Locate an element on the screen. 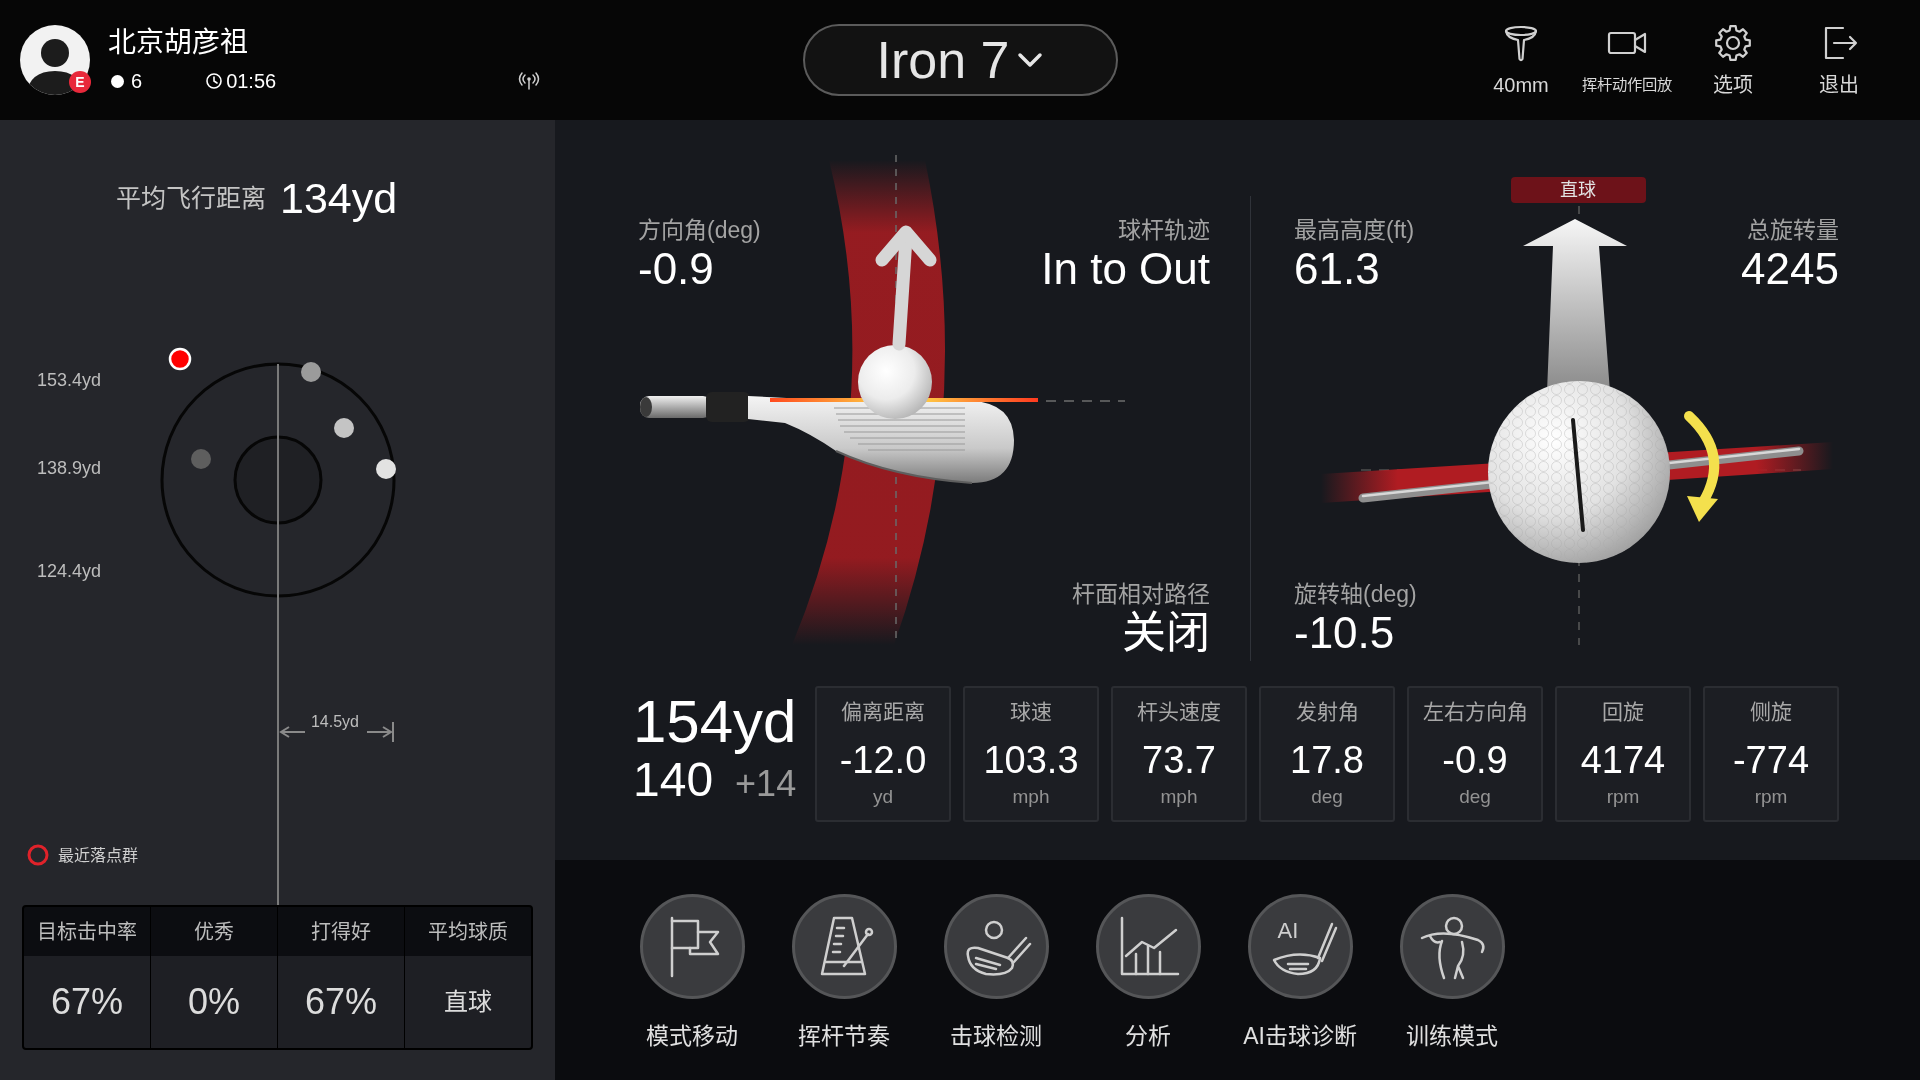  metronome-icon is located at coordinates (844, 946).